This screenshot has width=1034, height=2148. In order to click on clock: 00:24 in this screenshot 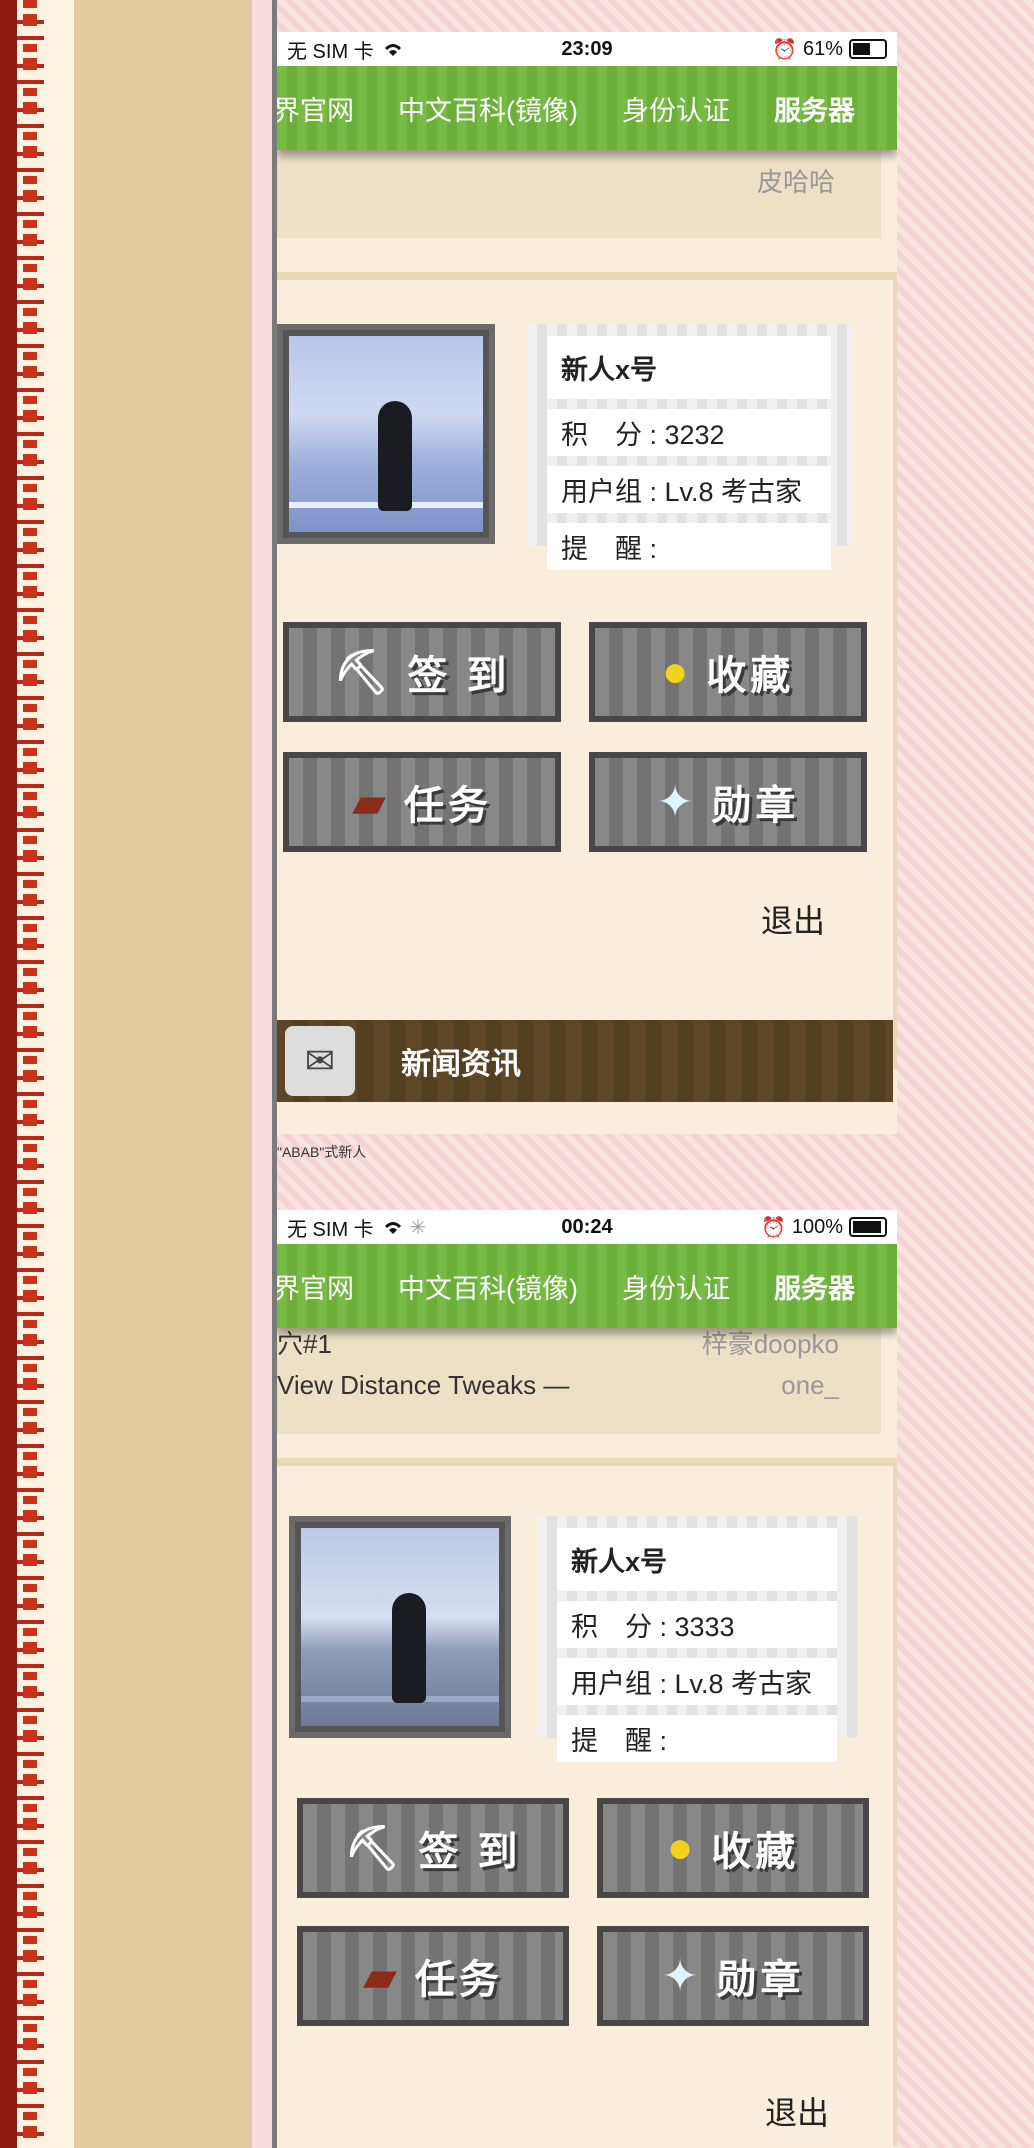, I will do `click(587, 1226)`.